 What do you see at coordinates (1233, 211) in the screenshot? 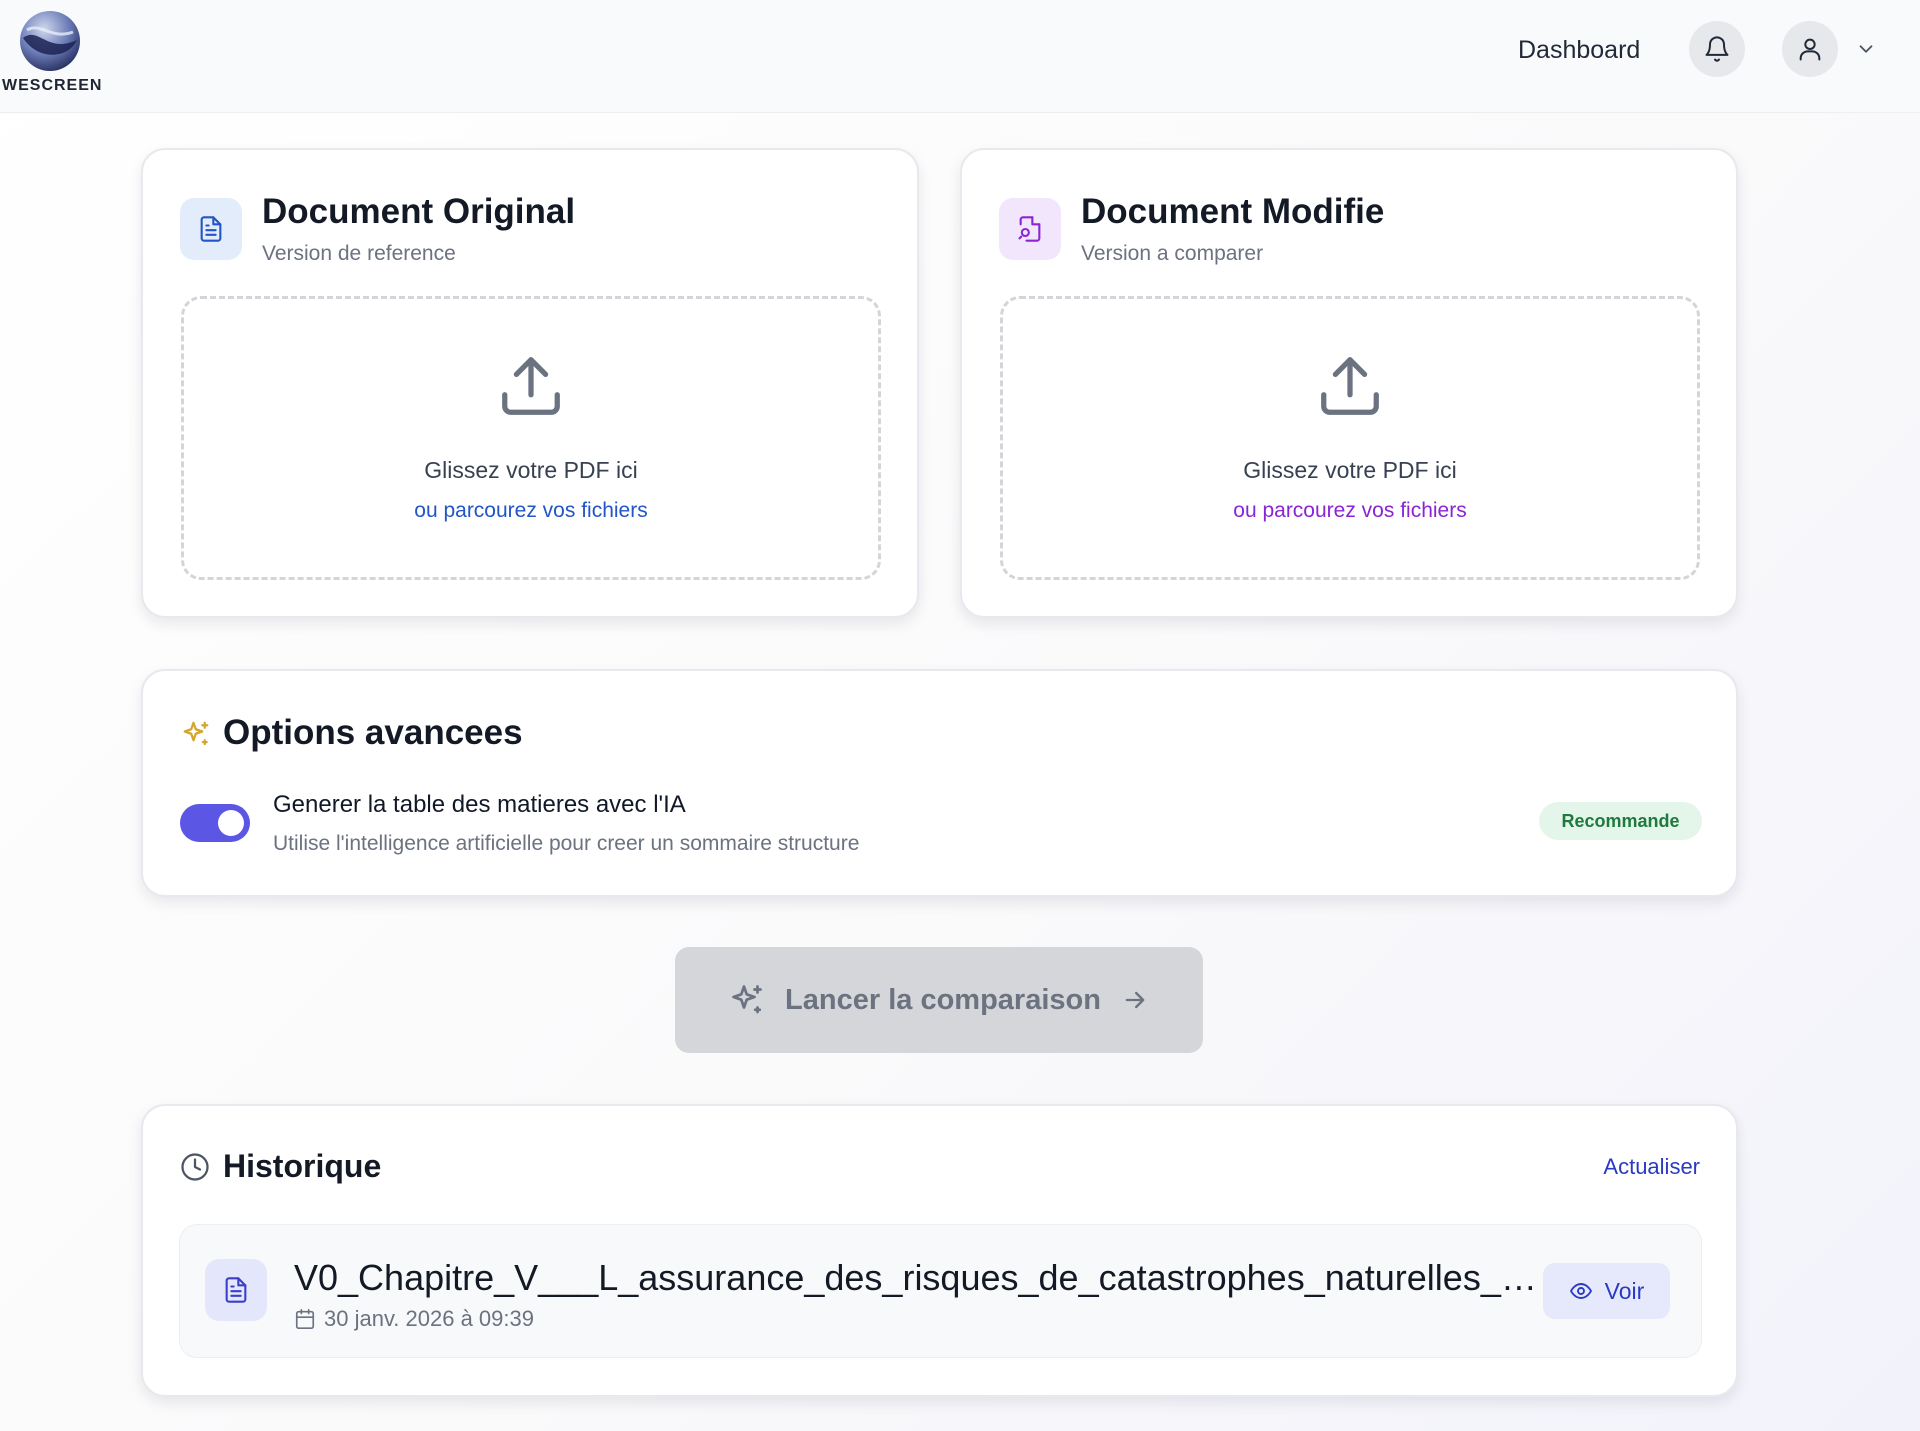
I see `modified-card-title: Document Modifie` at bounding box center [1233, 211].